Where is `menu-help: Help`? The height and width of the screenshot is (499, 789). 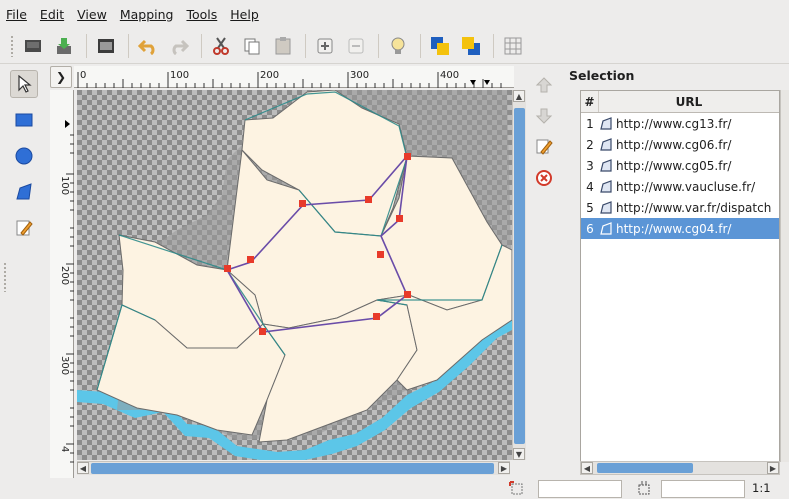
menu-help: Help is located at coordinates (244, 14).